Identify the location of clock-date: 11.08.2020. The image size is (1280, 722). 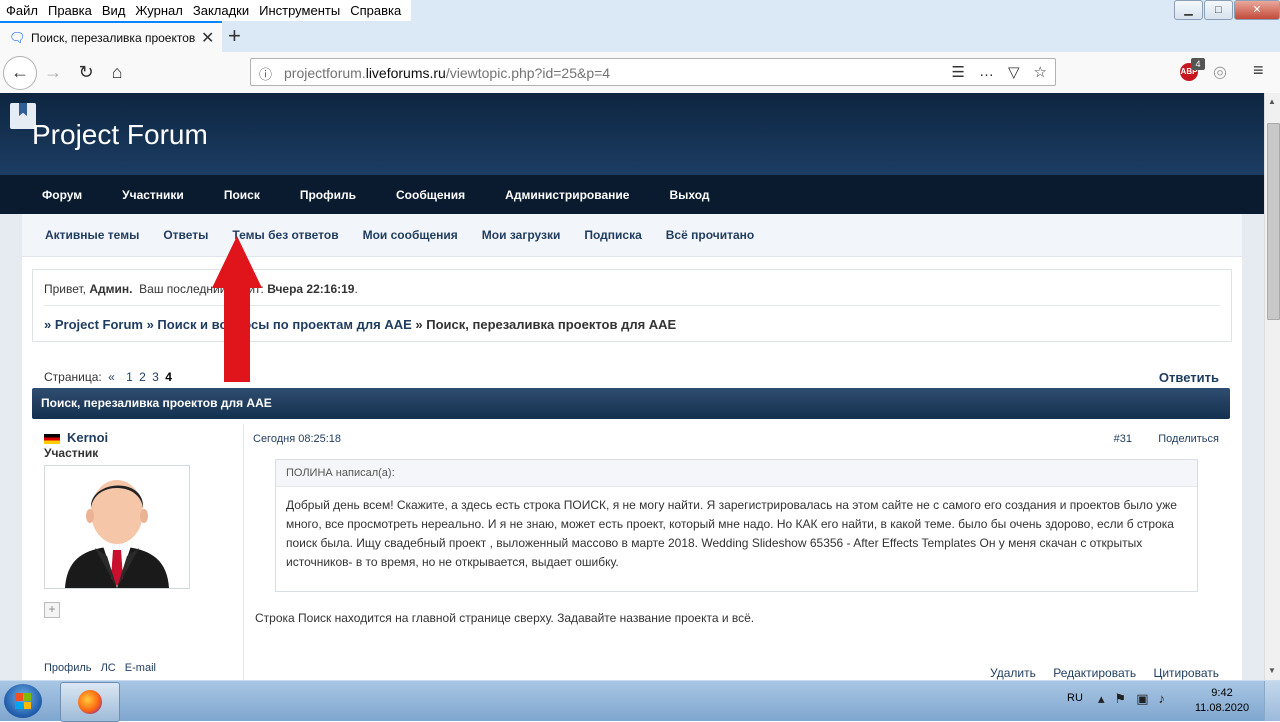
(1222, 708).